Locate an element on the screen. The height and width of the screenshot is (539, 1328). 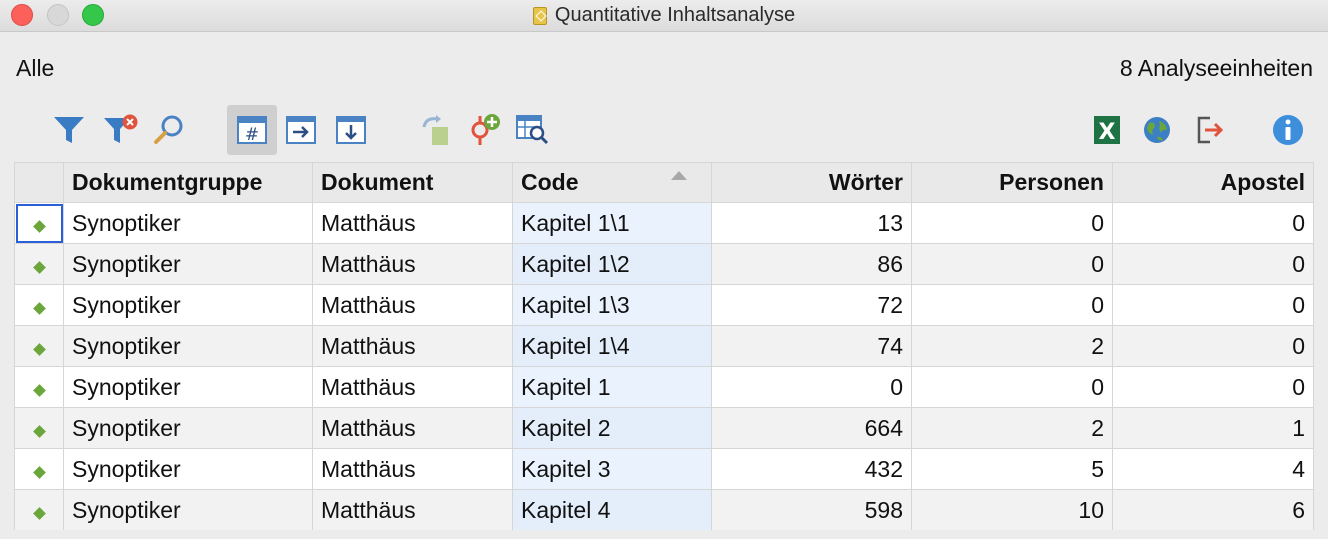
cell-woerter: 664 is located at coordinates (811, 428).